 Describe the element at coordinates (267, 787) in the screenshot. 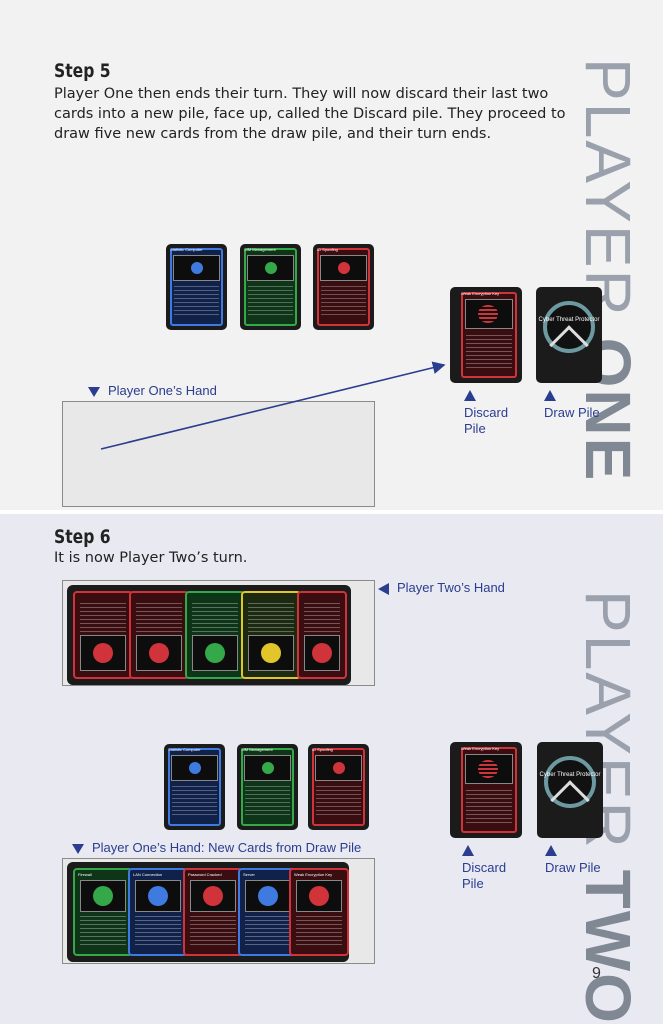

I see `played-card: SIM Management` at that location.